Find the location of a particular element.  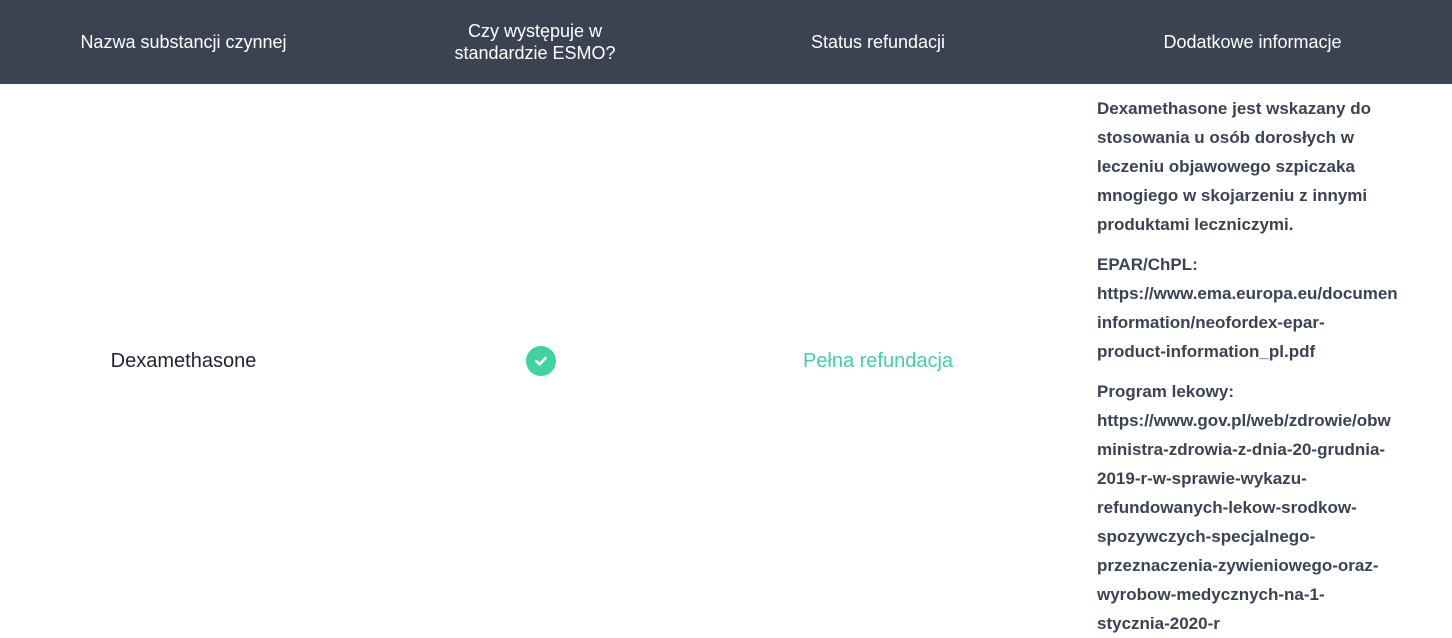

epar-label: EPAR/ChPL: is located at coordinates (1147, 264).